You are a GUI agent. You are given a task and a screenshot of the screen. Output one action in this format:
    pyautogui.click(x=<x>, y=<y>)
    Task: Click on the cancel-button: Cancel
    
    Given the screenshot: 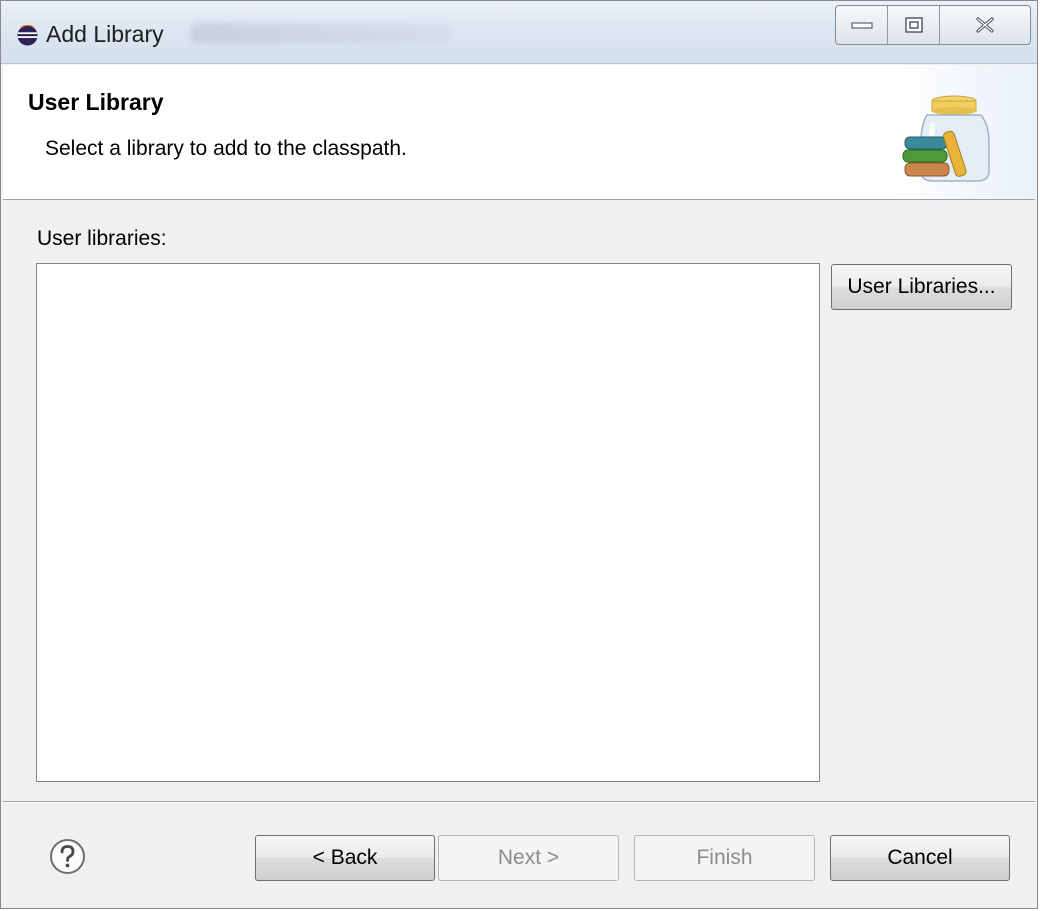 What is the action you would take?
    pyautogui.click(x=920, y=858)
    